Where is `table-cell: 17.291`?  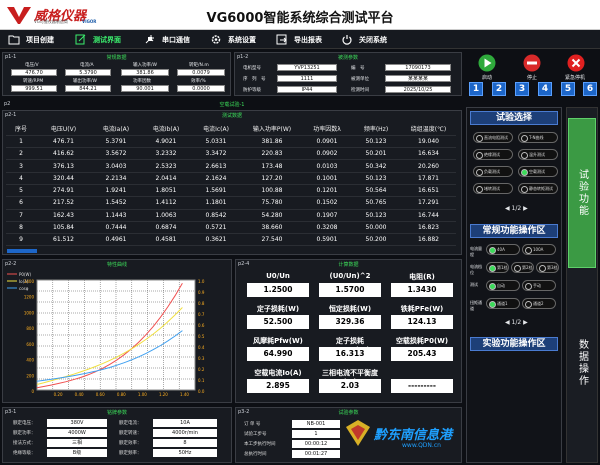 table-cell: 17.291 is located at coordinates (428, 203).